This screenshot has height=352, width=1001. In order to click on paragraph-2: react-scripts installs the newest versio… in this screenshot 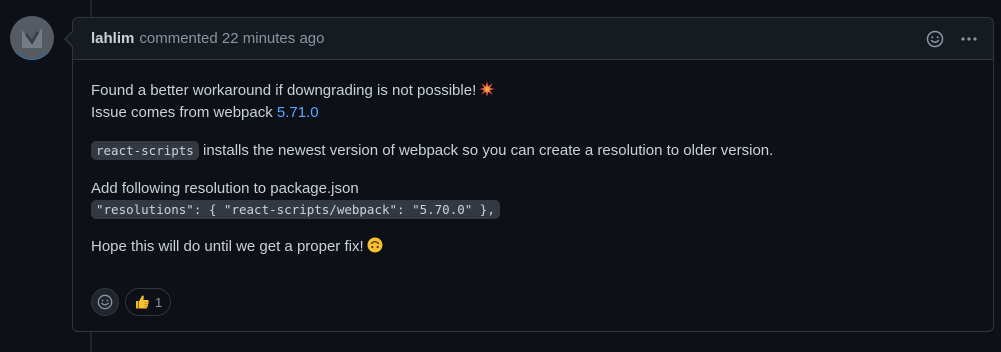, I will do `click(533, 151)`.